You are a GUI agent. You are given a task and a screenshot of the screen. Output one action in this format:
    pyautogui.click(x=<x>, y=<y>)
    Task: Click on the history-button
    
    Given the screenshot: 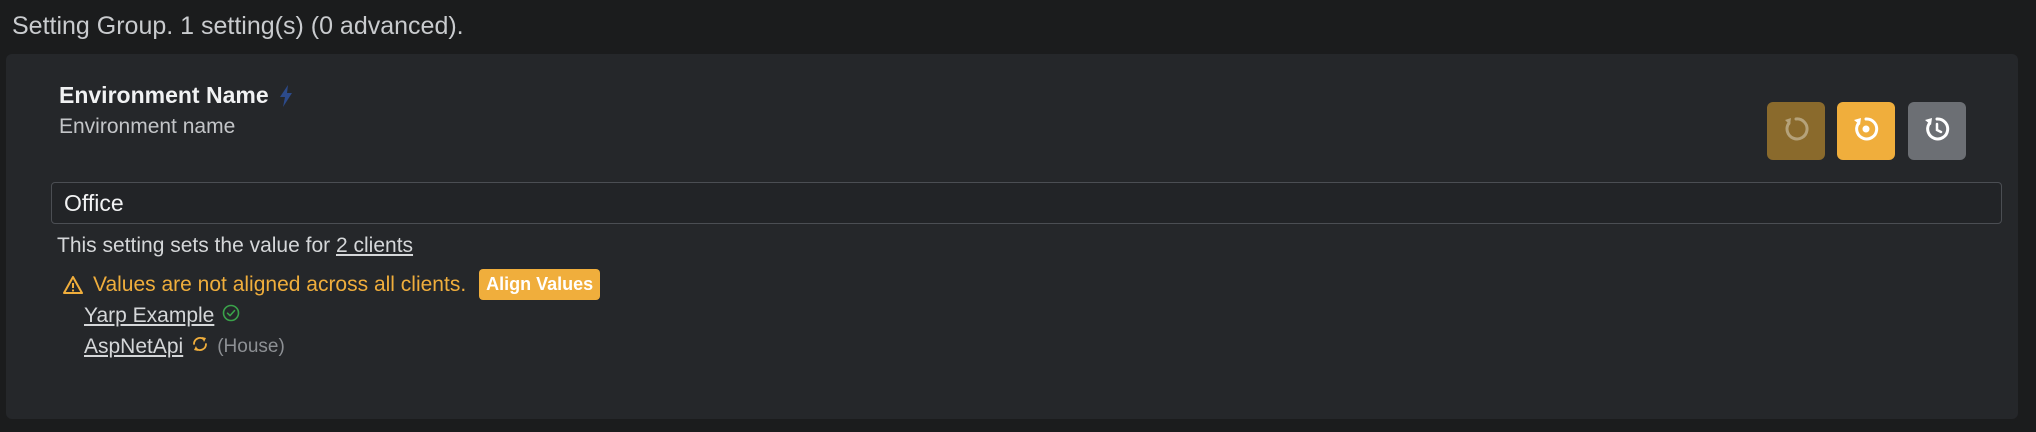 What is the action you would take?
    pyautogui.click(x=1937, y=131)
    